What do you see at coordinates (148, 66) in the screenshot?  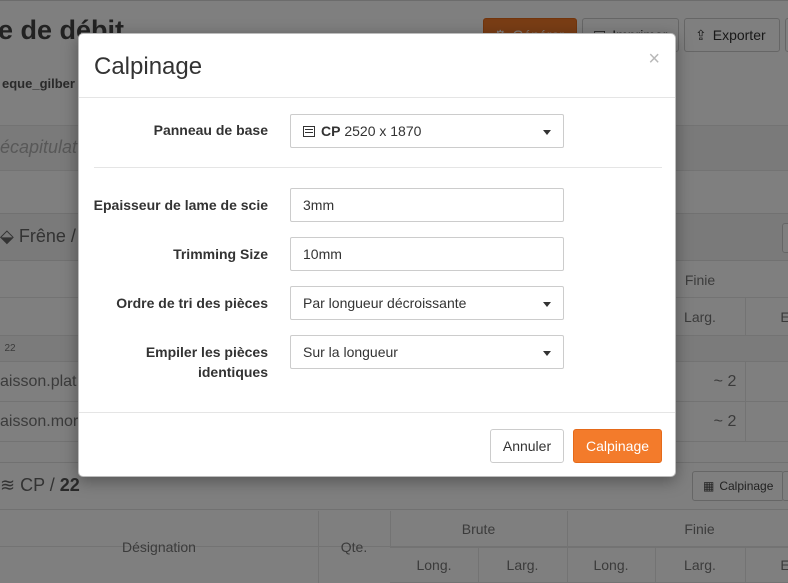 I see `dialog-title: Calpinage` at bounding box center [148, 66].